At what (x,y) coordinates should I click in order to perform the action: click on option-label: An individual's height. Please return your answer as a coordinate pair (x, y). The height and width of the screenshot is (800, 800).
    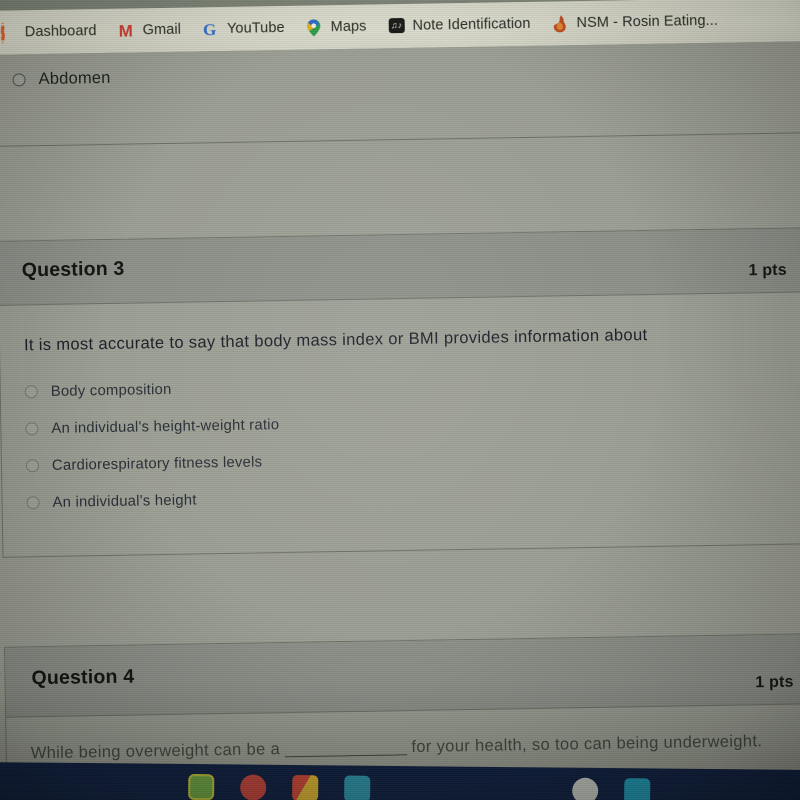
    Looking at the image, I should click on (124, 501).